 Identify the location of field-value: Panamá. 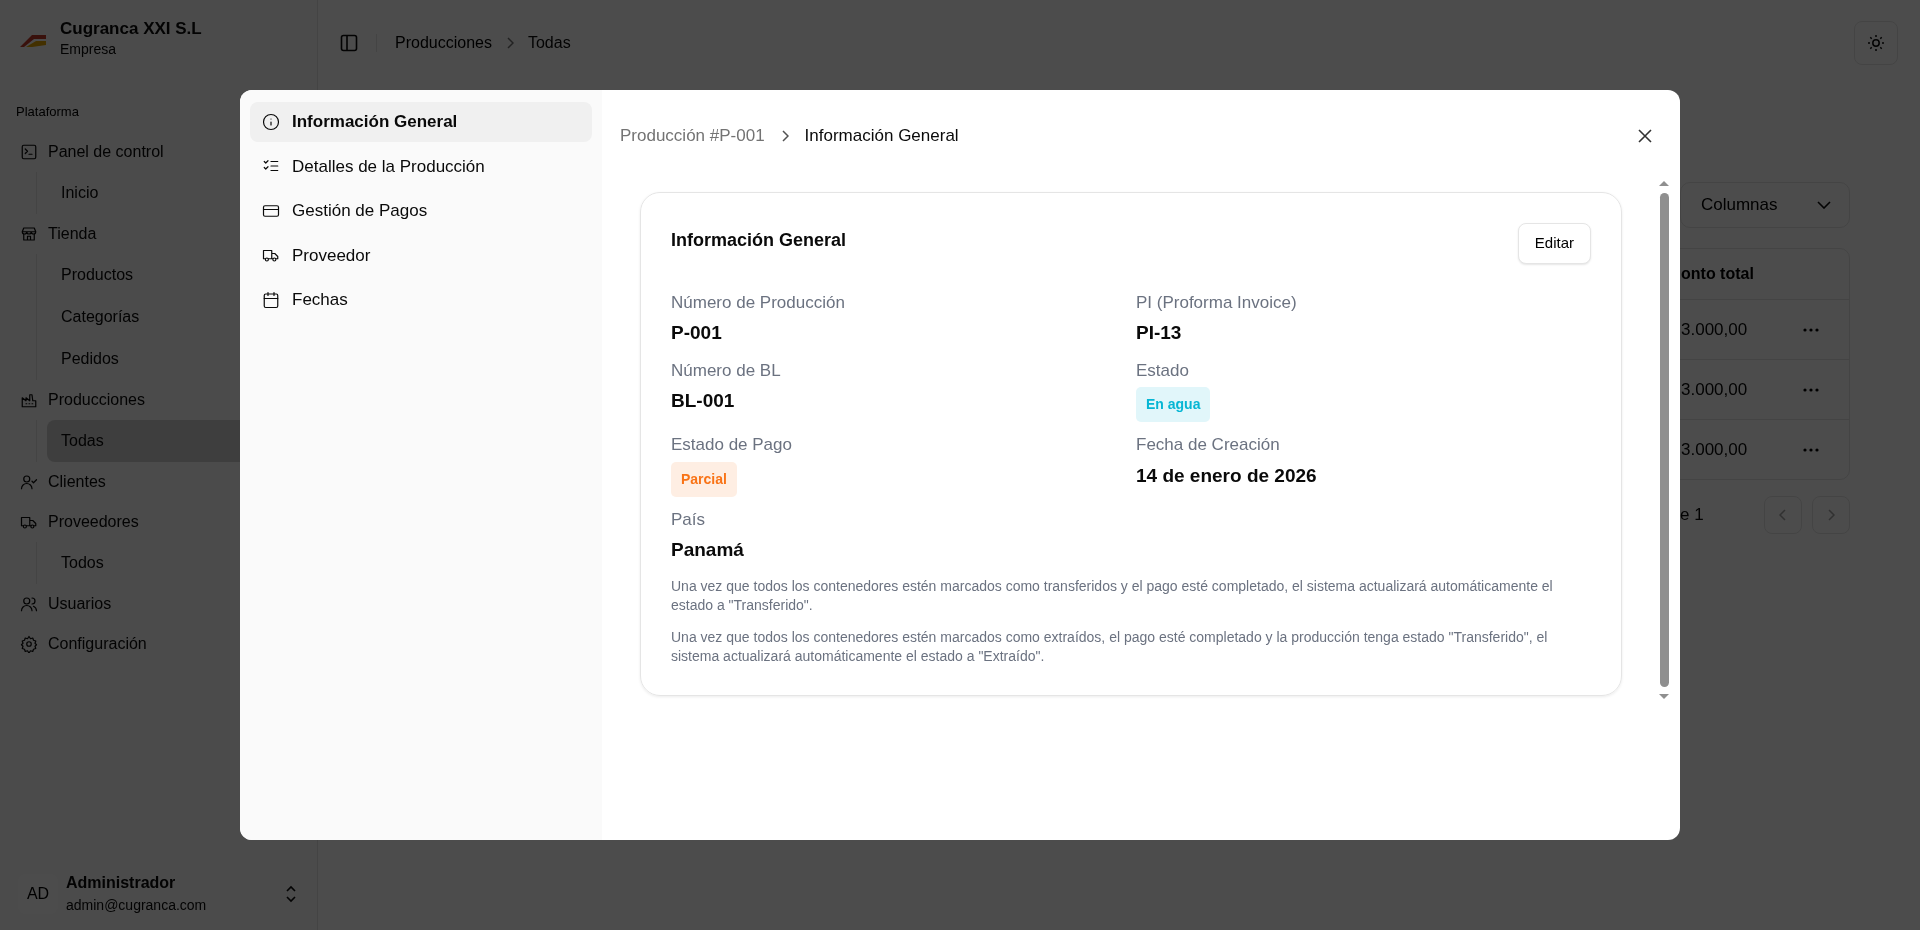
(708, 550).